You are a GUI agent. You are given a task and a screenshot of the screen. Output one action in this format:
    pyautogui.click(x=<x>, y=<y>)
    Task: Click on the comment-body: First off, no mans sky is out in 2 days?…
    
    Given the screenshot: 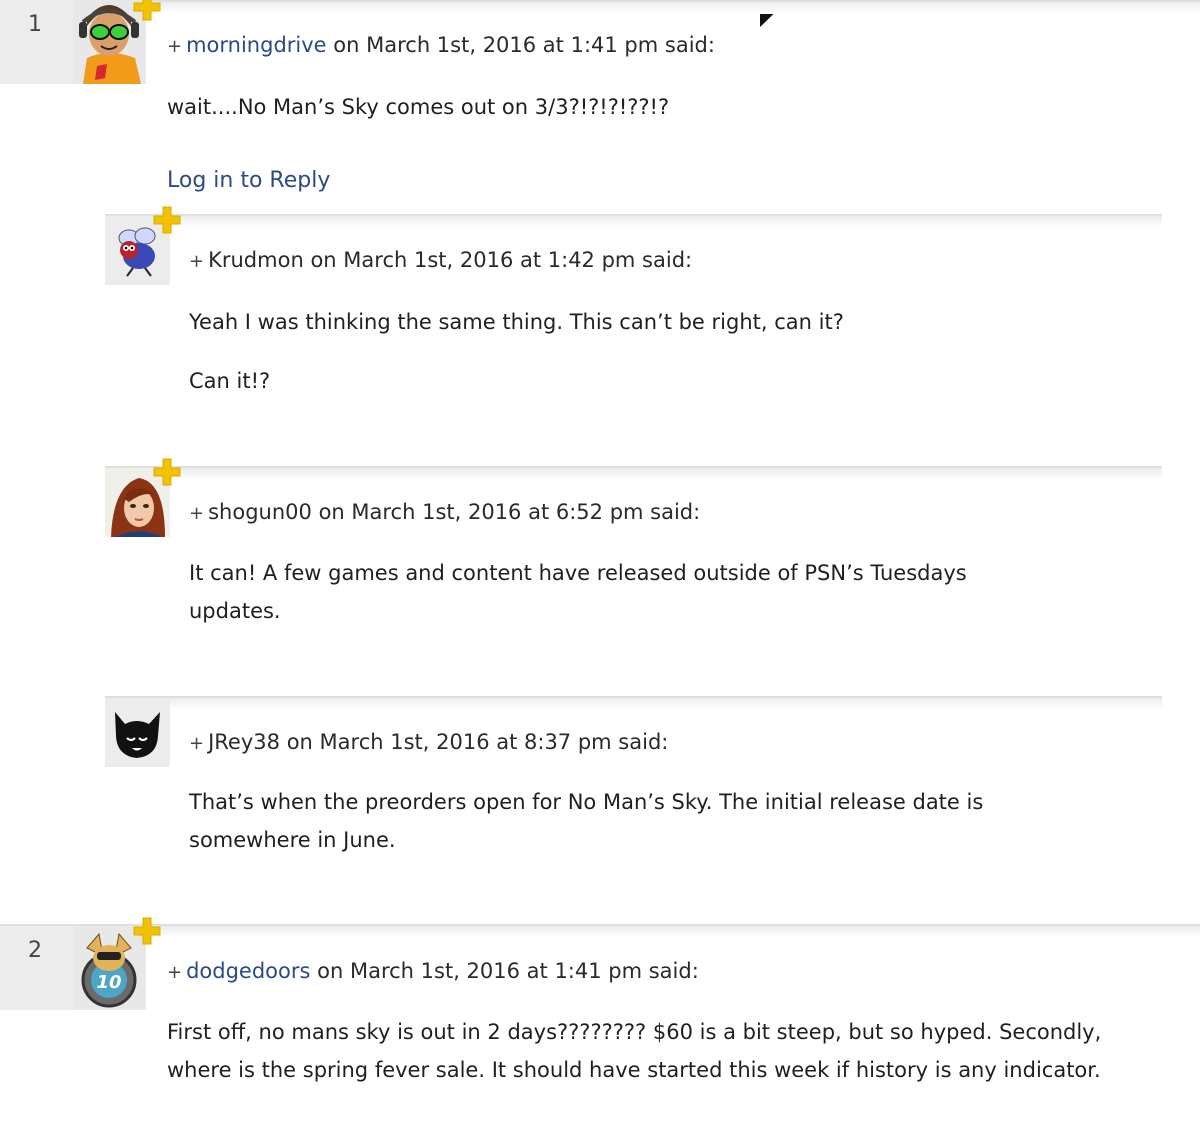 What is the action you would take?
    pyautogui.click(x=634, y=1051)
    